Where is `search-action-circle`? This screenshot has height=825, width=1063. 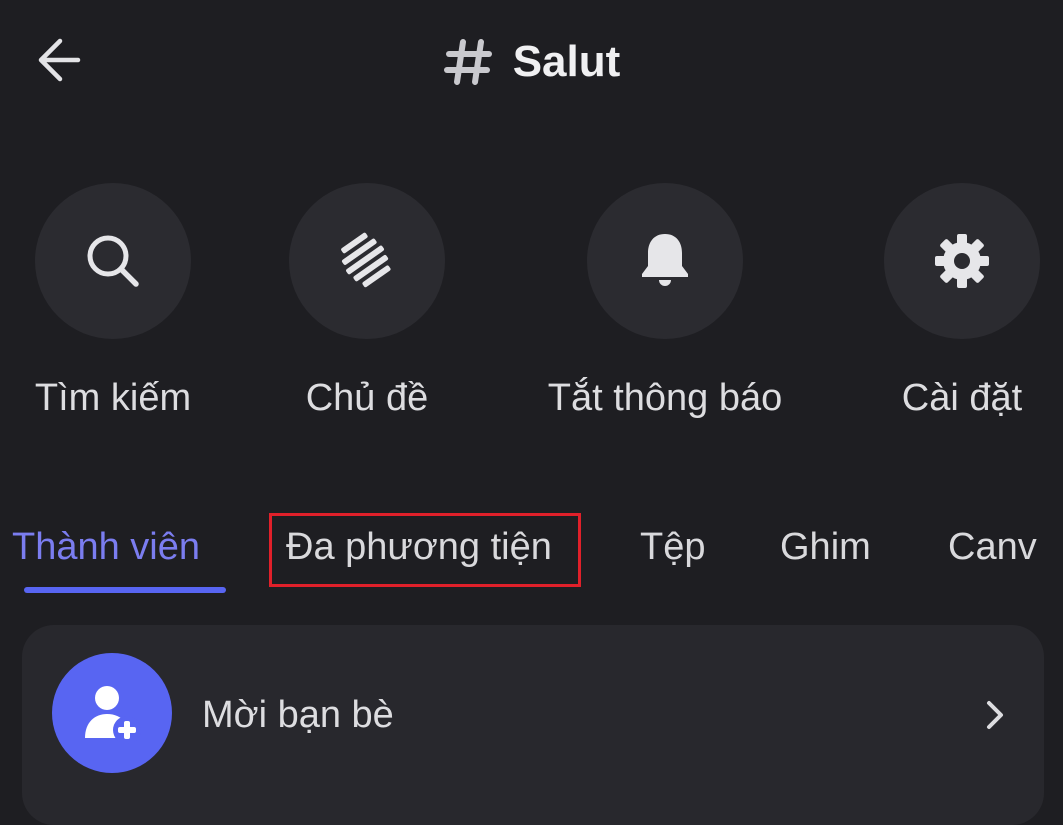
search-action-circle is located at coordinates (113, 261).